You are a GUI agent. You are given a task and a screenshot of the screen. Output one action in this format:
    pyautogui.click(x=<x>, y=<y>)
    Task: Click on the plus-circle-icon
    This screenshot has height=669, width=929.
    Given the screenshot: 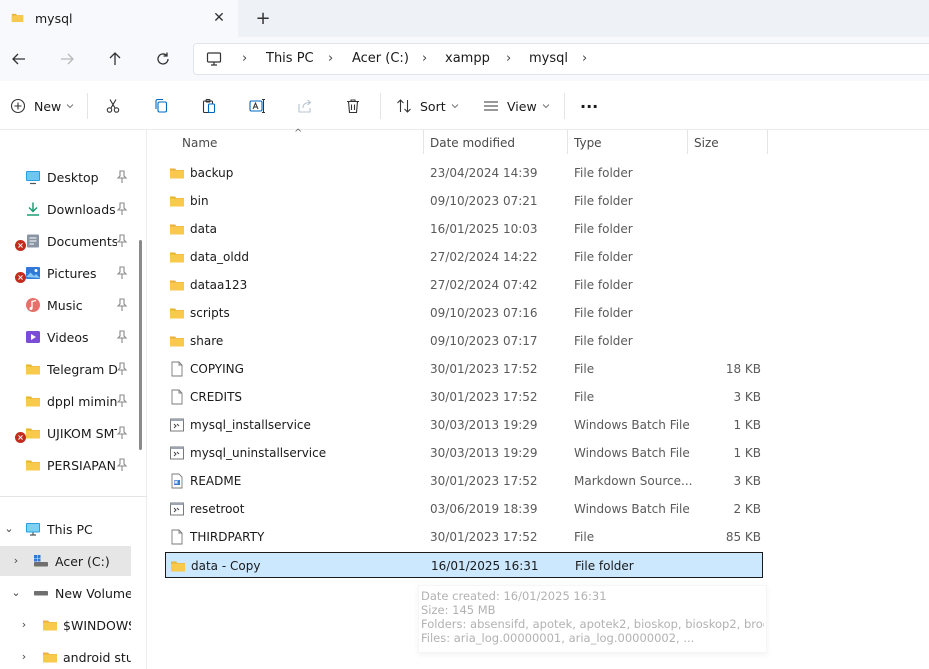 What is the action you would take?
    pyautogui.click(x=18, y=106)
    